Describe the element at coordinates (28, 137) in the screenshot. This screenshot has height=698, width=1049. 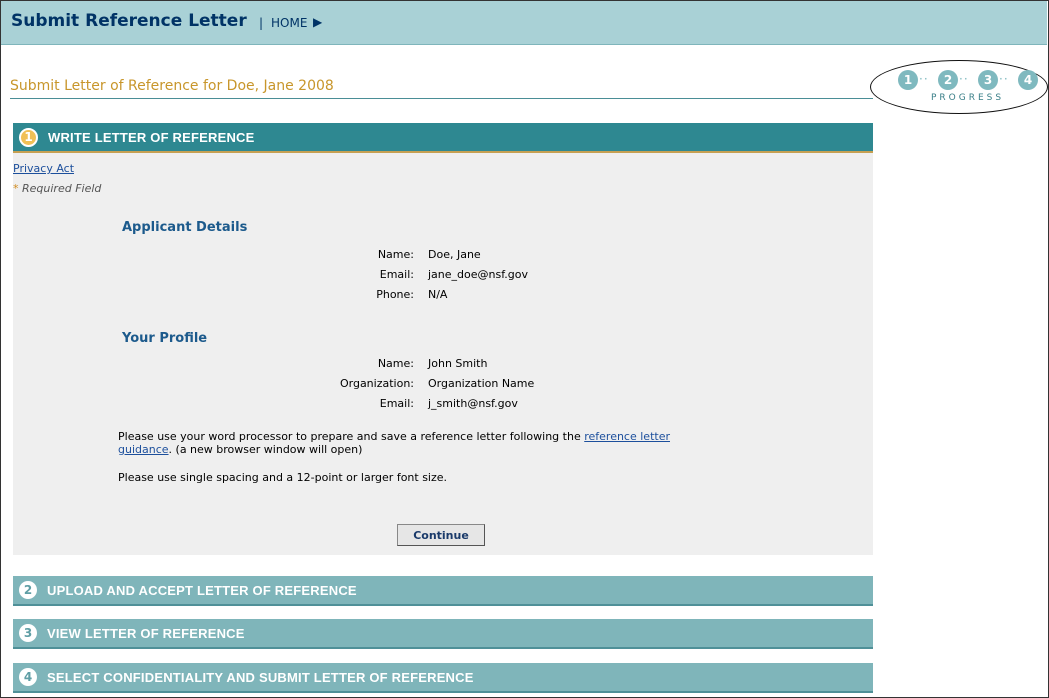
I see `step-number-badge: 1` at that location.